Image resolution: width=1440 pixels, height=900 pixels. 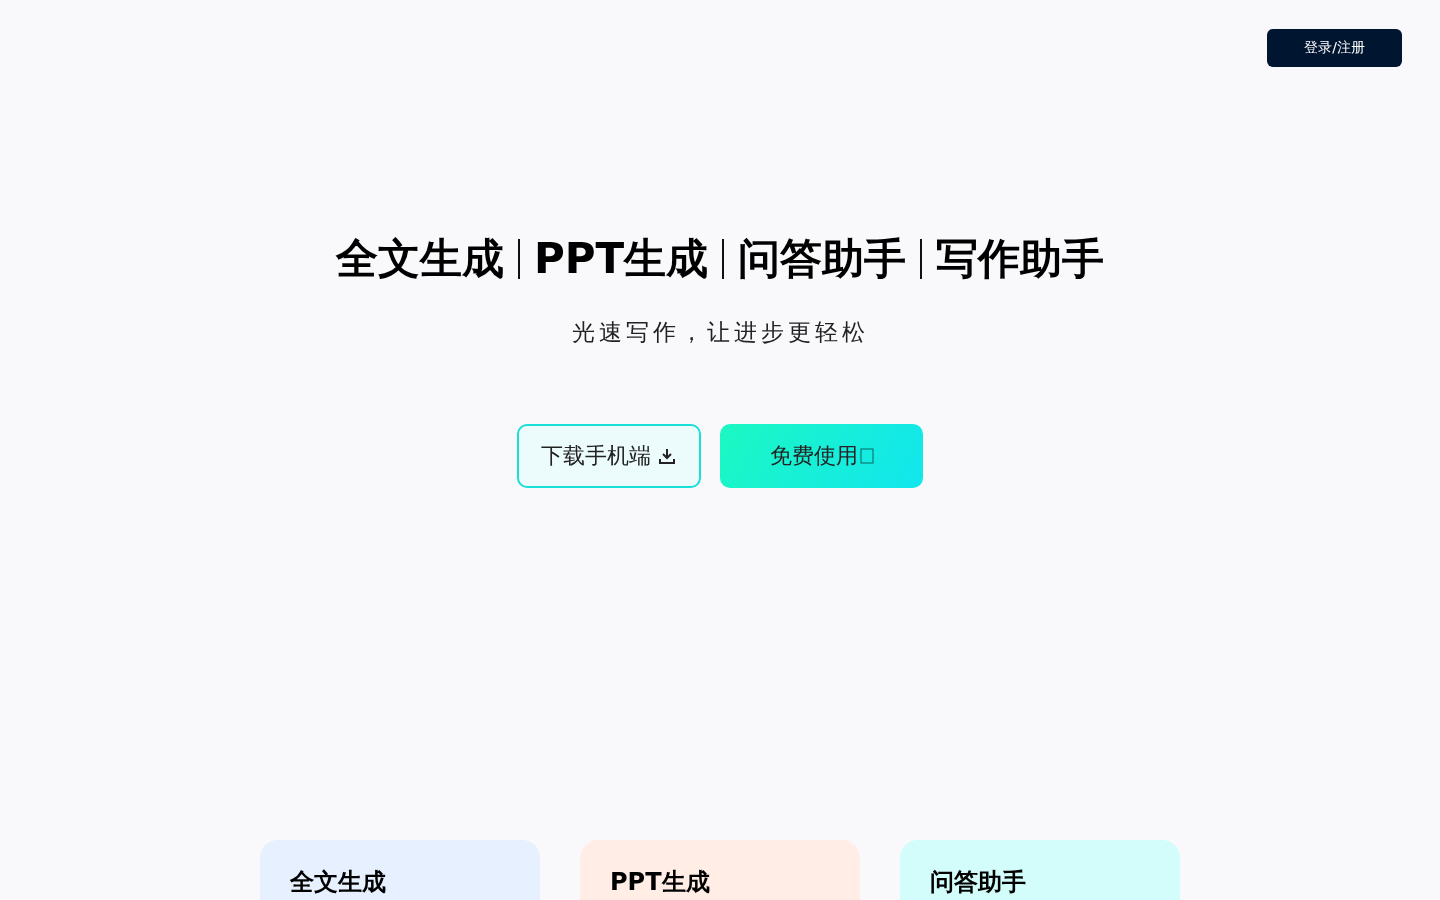 What do you see at coordinates (660, 882) in the screenshot?
I see `card-title: PPT生成` at bounding box center [660, 882].